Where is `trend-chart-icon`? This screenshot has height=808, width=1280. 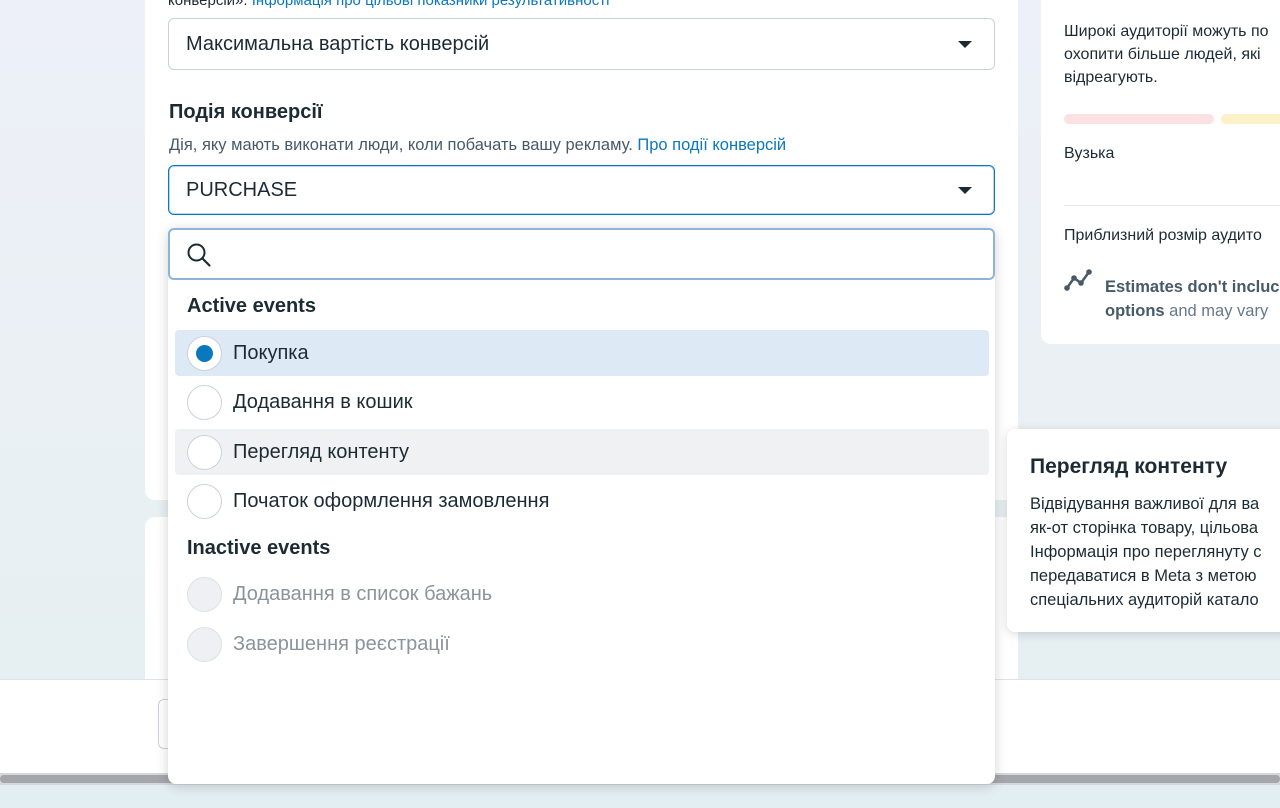 trend-chart-icon is located at coordinates (1078, 280).